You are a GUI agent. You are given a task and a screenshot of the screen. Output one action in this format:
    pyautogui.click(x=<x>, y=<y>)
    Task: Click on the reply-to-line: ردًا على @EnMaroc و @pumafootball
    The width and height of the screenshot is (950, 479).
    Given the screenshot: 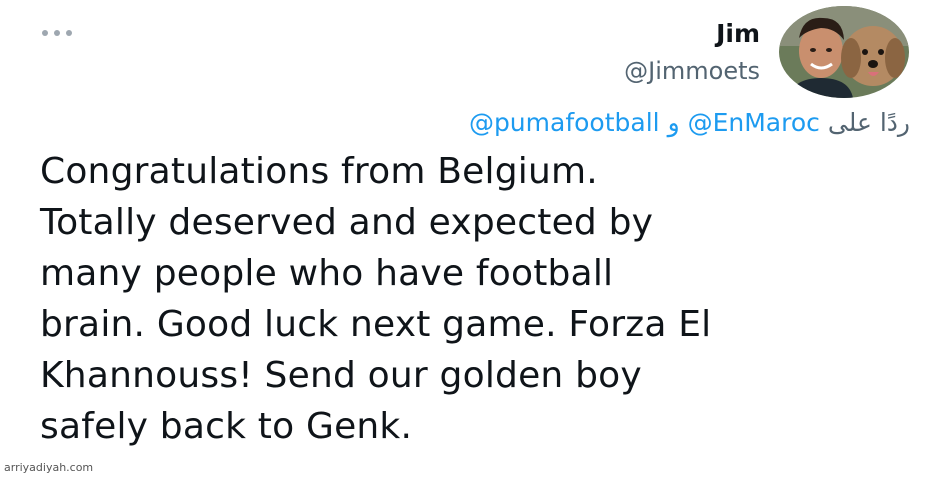 What is the action you would take?
    pyautogui.click(x=689, y=123)
    